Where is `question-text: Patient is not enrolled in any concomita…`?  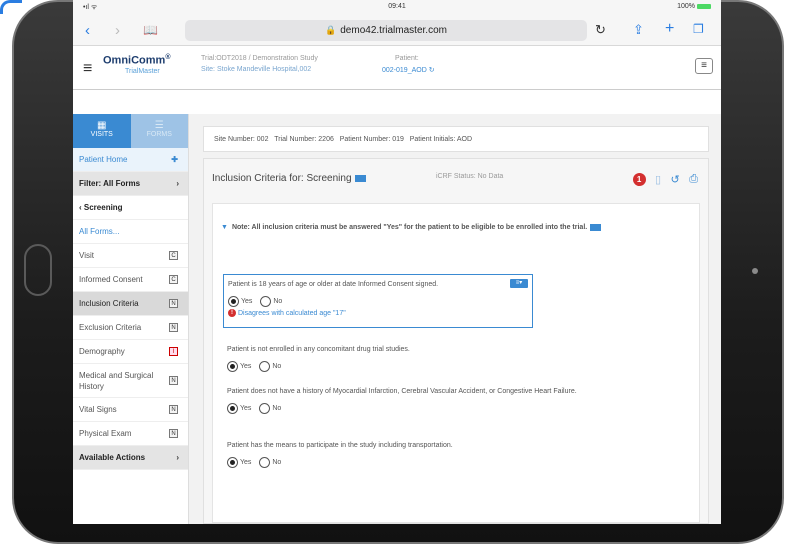 question-text: Patient is not enrolled in any concomita… is located at coordinates (318, 349).